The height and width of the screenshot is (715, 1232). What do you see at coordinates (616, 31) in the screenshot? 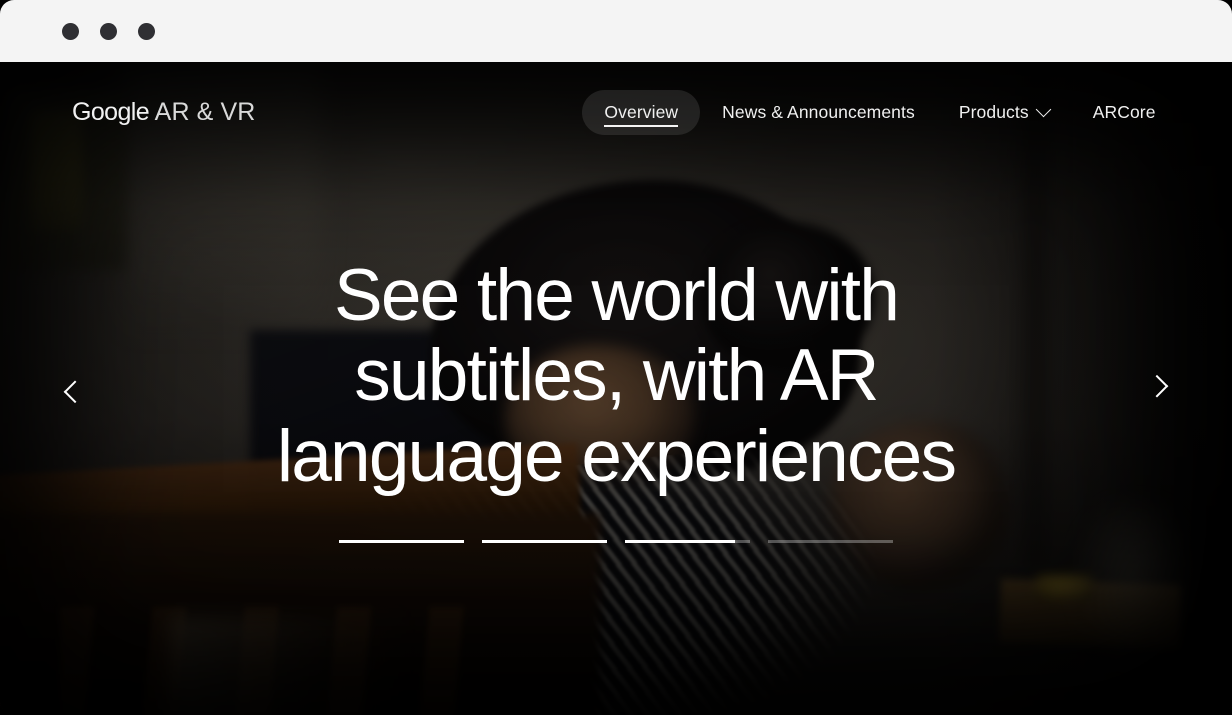
I see `browser-titlebar` at bounding box center [616, 31].